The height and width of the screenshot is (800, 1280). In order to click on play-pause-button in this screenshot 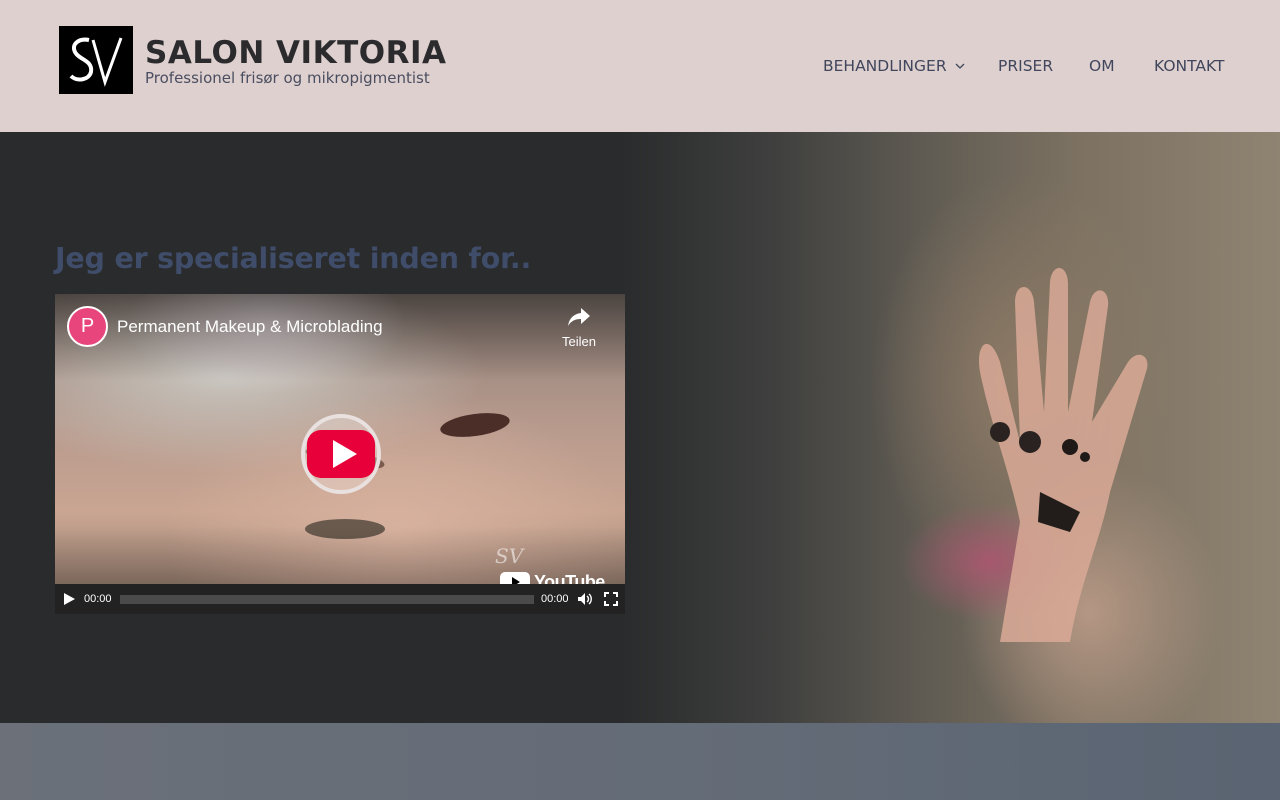, I will do `click(69, 599)`.